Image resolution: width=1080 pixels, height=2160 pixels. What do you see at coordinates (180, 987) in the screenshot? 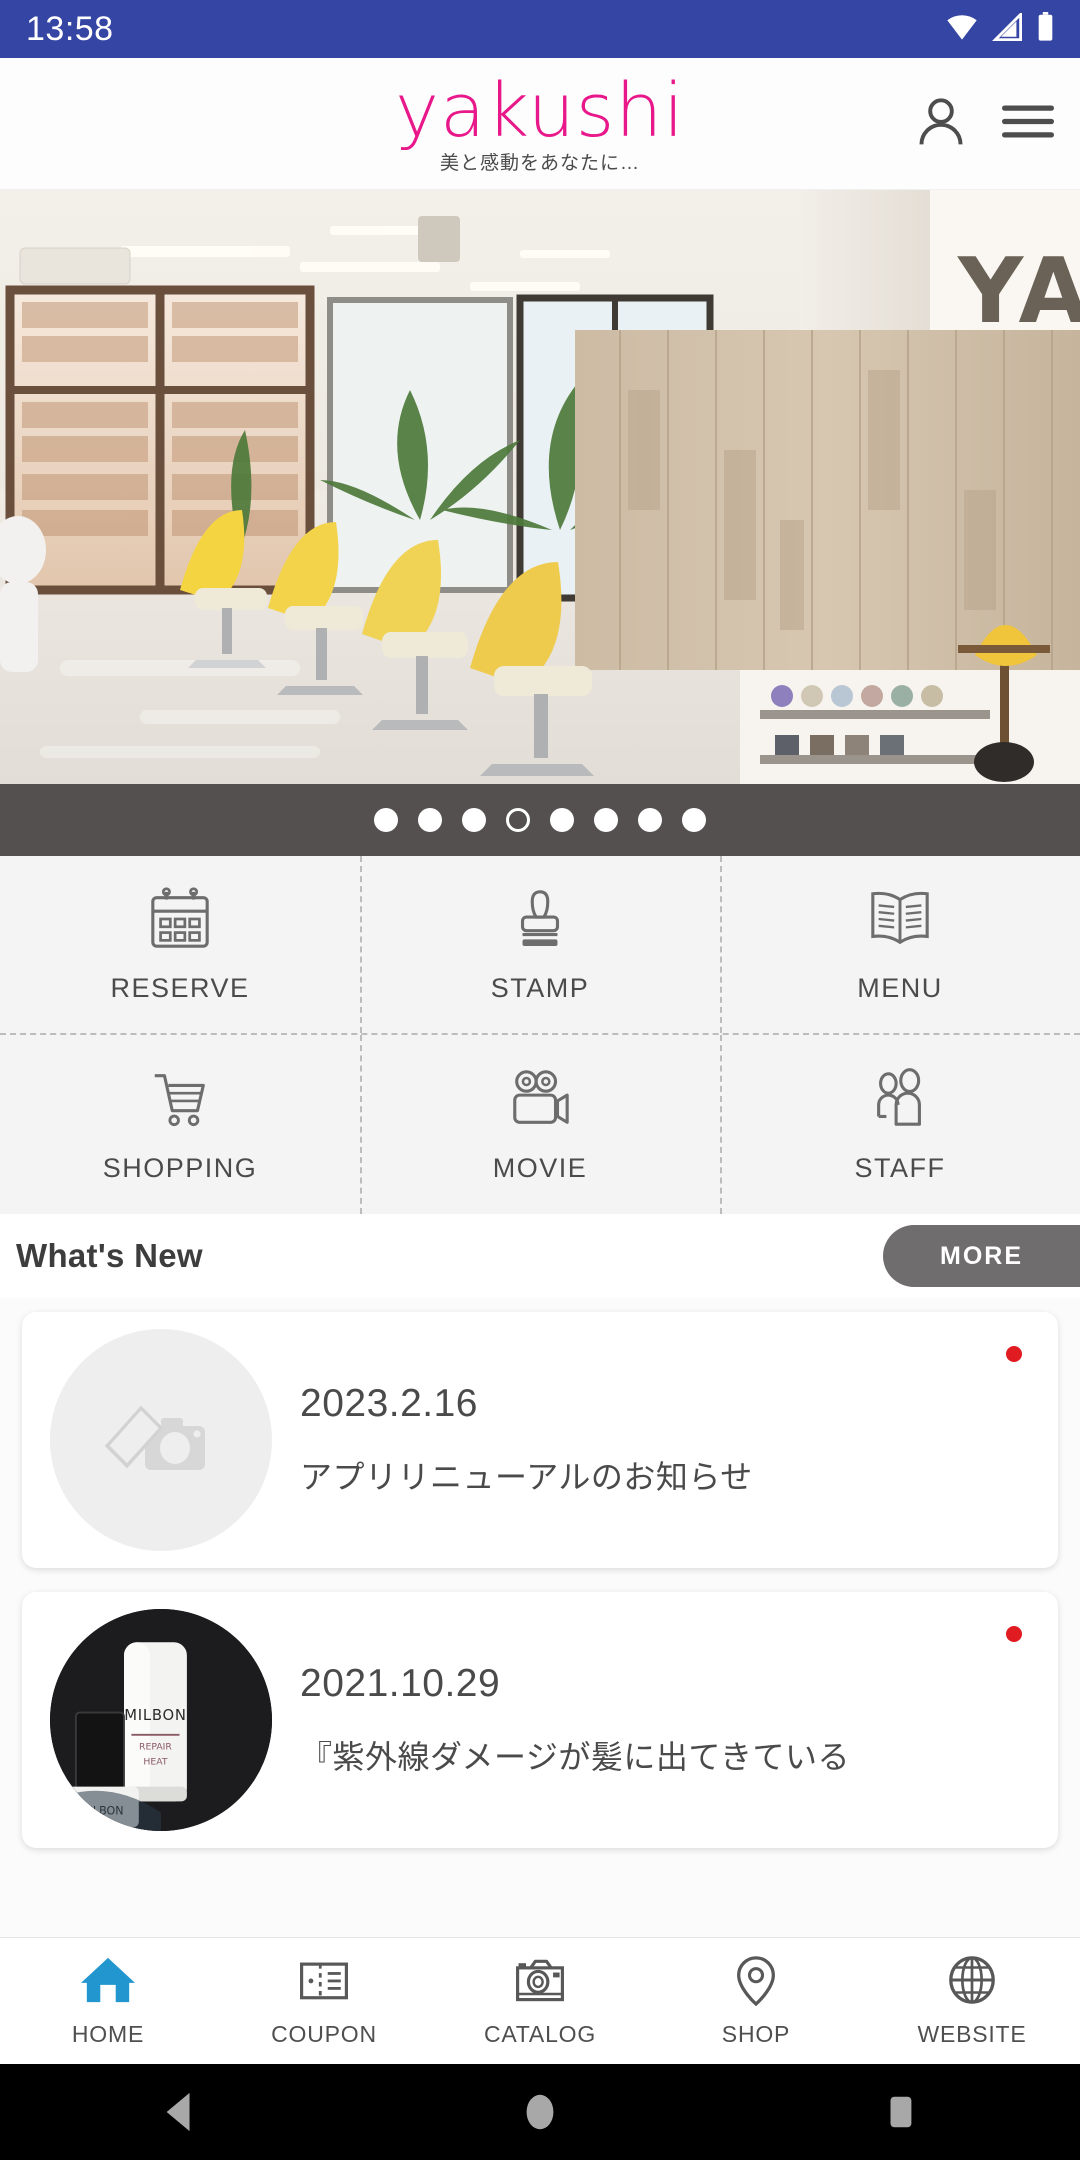
I see `quick-menu-label: RESERVE` at bounding box center [180, 987].